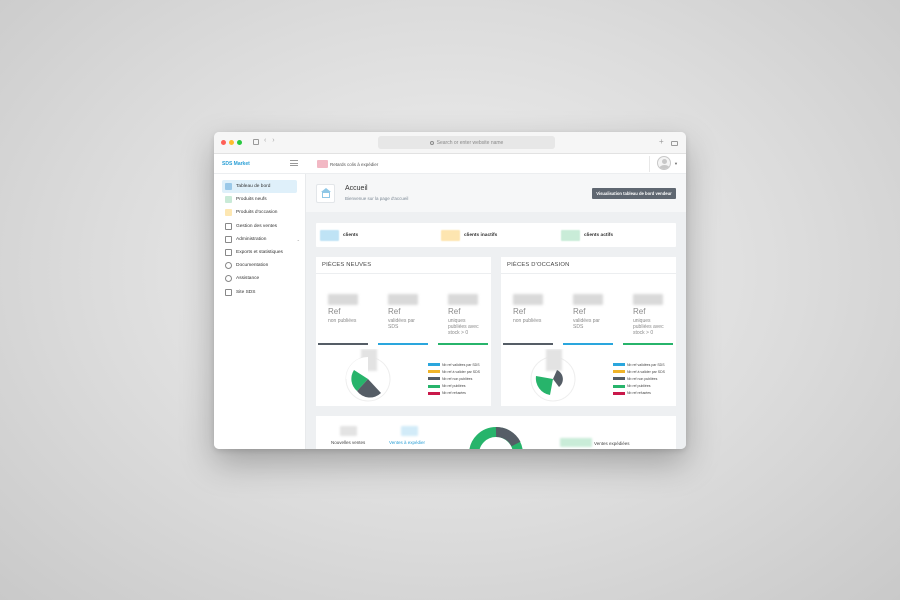  Describe the element at coordinates (450, 235) in the screenshot. I see `inactive-clients-count-badge` at that location.